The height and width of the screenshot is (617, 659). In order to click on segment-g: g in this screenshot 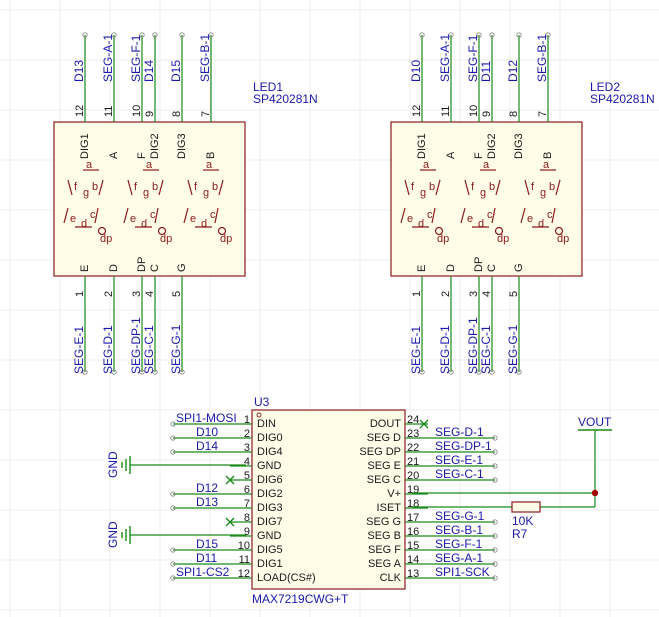, I will do `click(146, 193)`.